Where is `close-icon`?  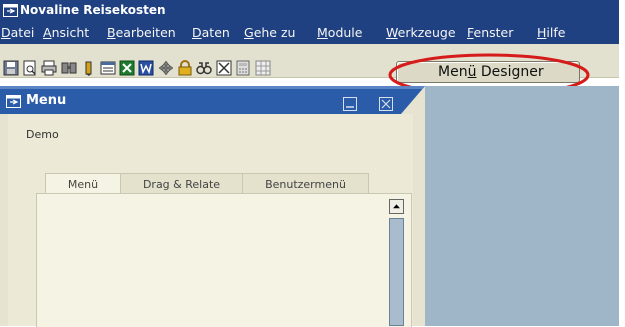 close-icon is located at coordinates (386, 104).